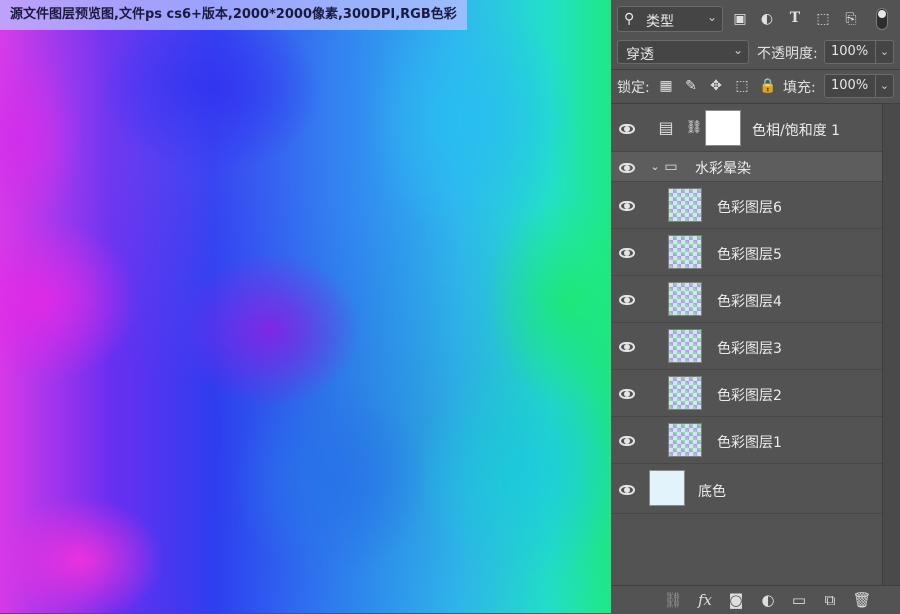  I want to click on lock-position-icon: ✥, so click(716, 86).